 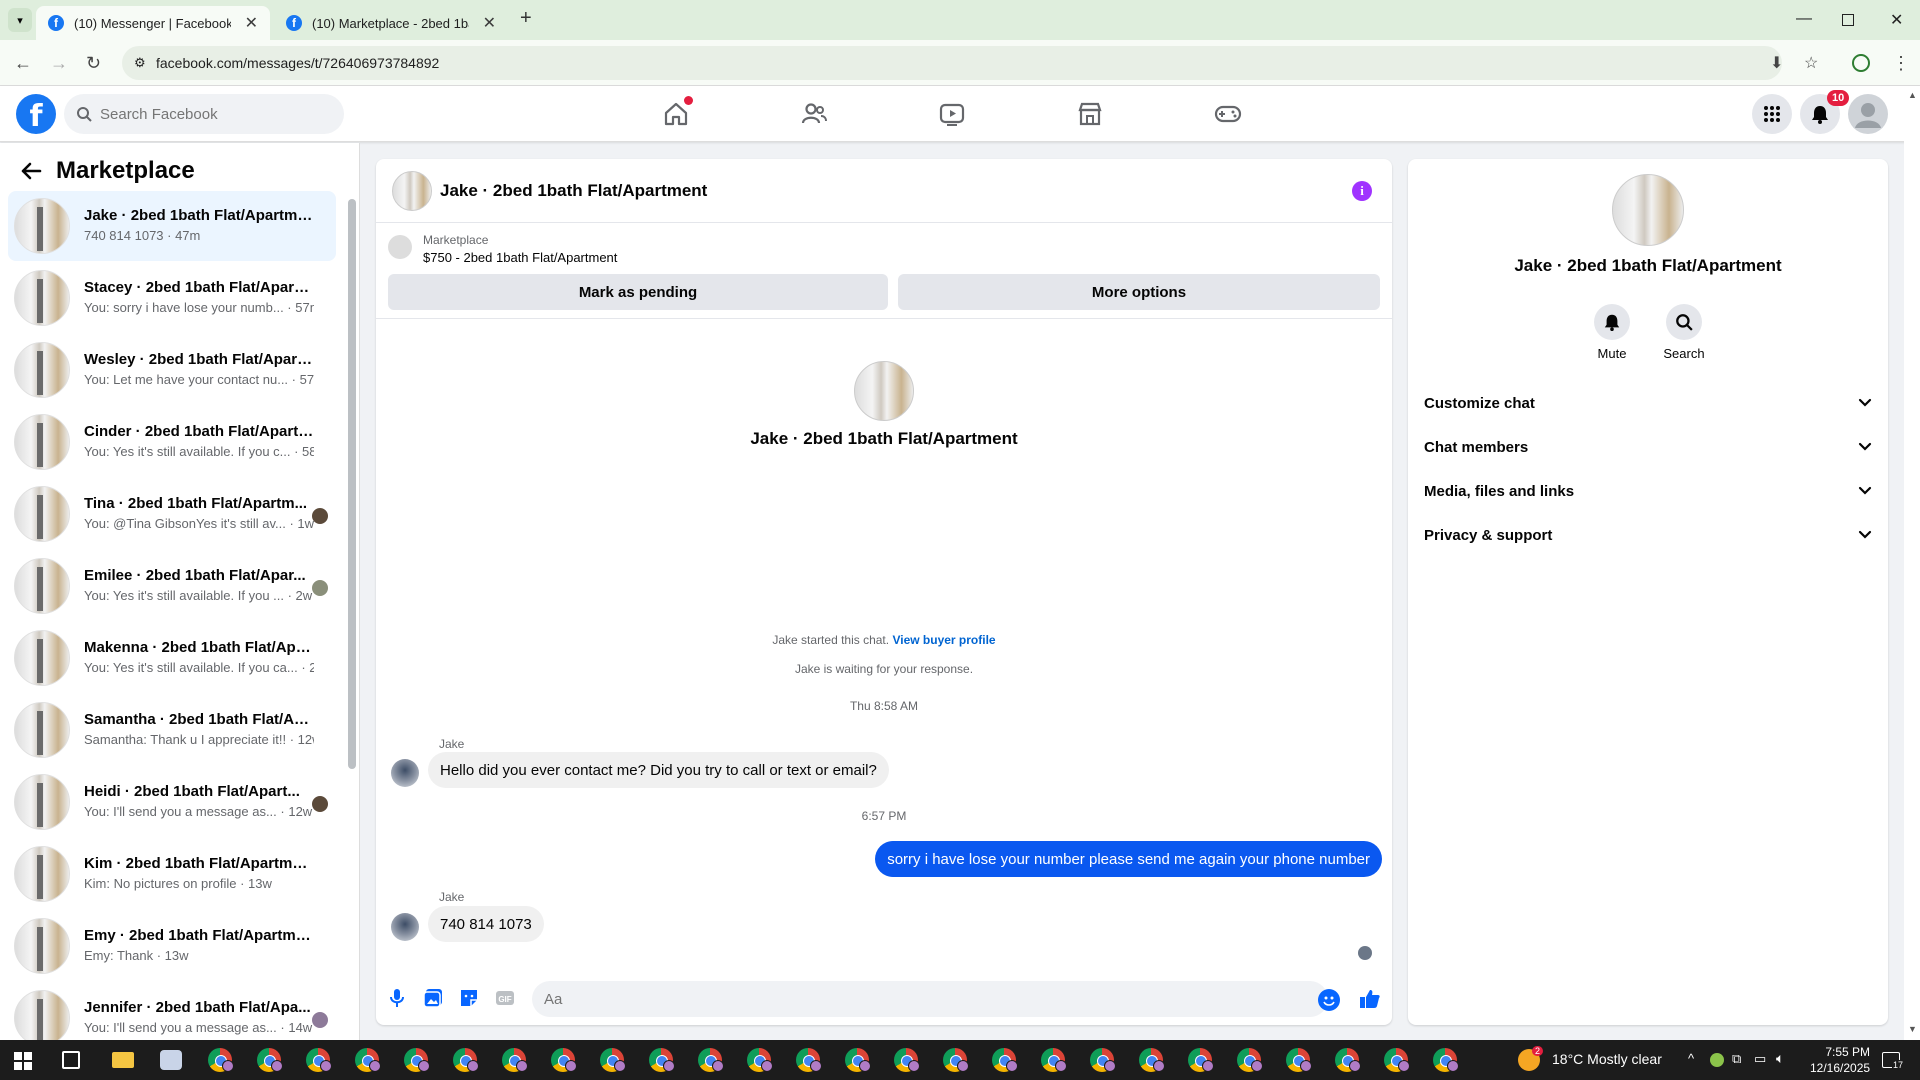 I want to click on show-hidden-icons: ^, so click(x=1691, y=1058).